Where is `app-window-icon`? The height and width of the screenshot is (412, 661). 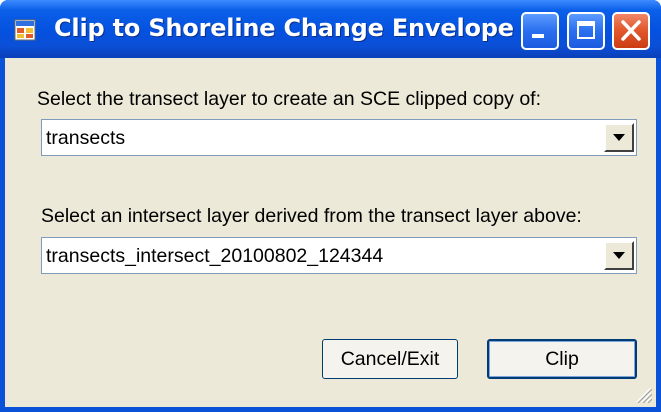 app-window-icon is located at coordinates (25, 30).